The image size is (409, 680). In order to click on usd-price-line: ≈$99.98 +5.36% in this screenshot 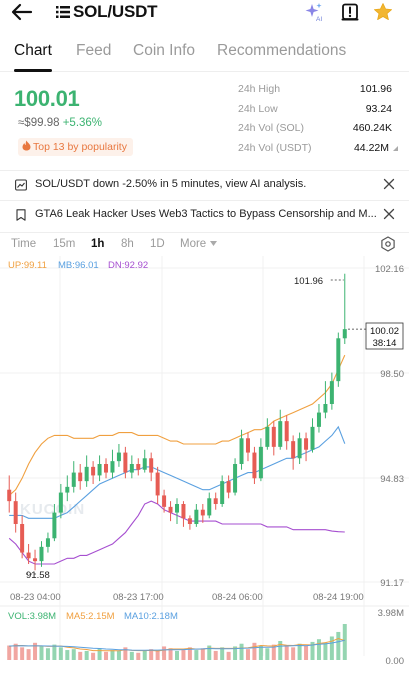, I will do `click(60, 123)`.